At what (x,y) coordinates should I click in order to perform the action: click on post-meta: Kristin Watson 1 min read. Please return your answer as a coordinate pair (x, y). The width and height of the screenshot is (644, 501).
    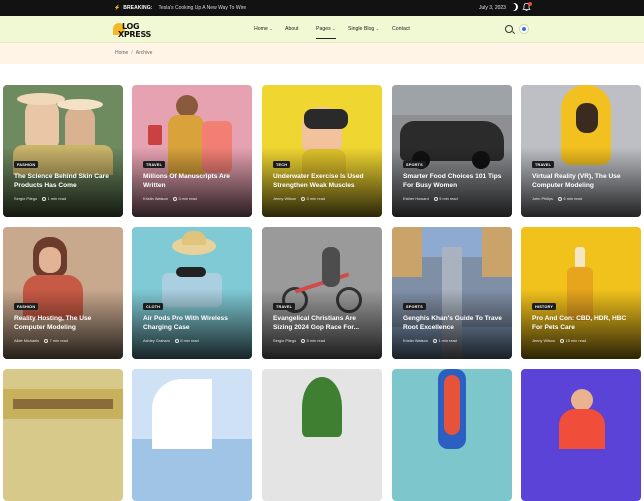
    Looking at the image, I should click on (430, 340).